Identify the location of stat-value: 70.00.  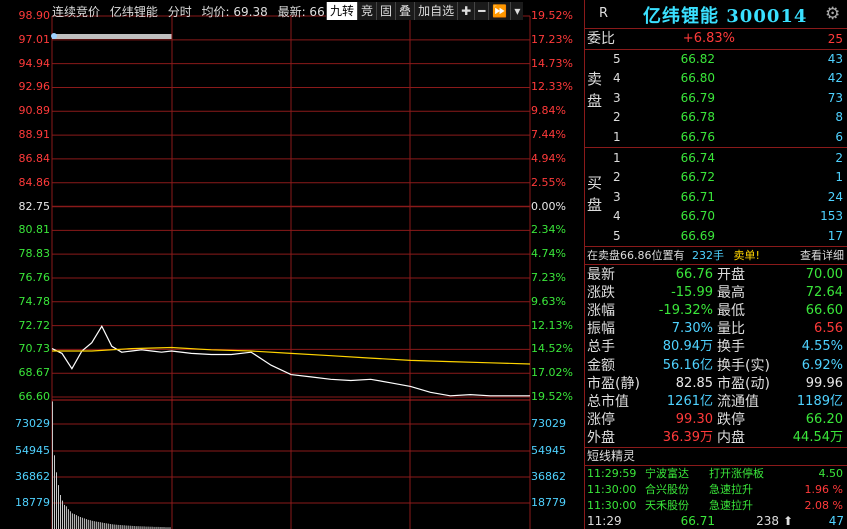
(824, 274).